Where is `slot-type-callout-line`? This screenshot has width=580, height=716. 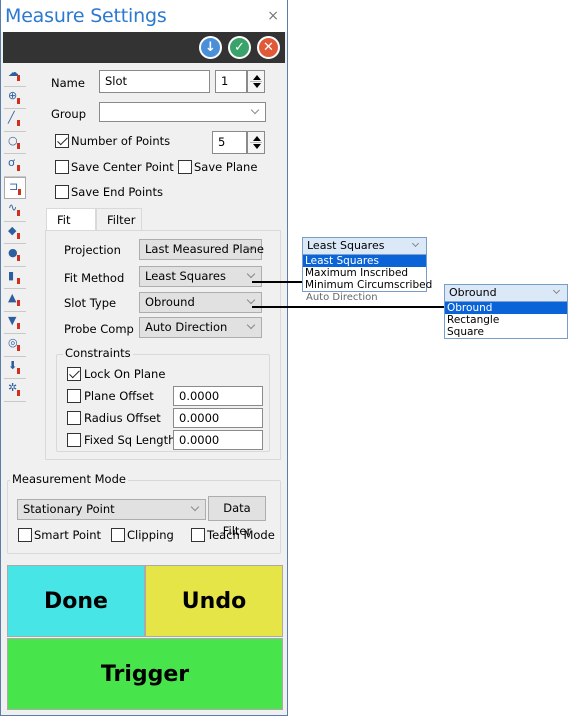
slot-type-callout-line is located at coordinates (348, 307).